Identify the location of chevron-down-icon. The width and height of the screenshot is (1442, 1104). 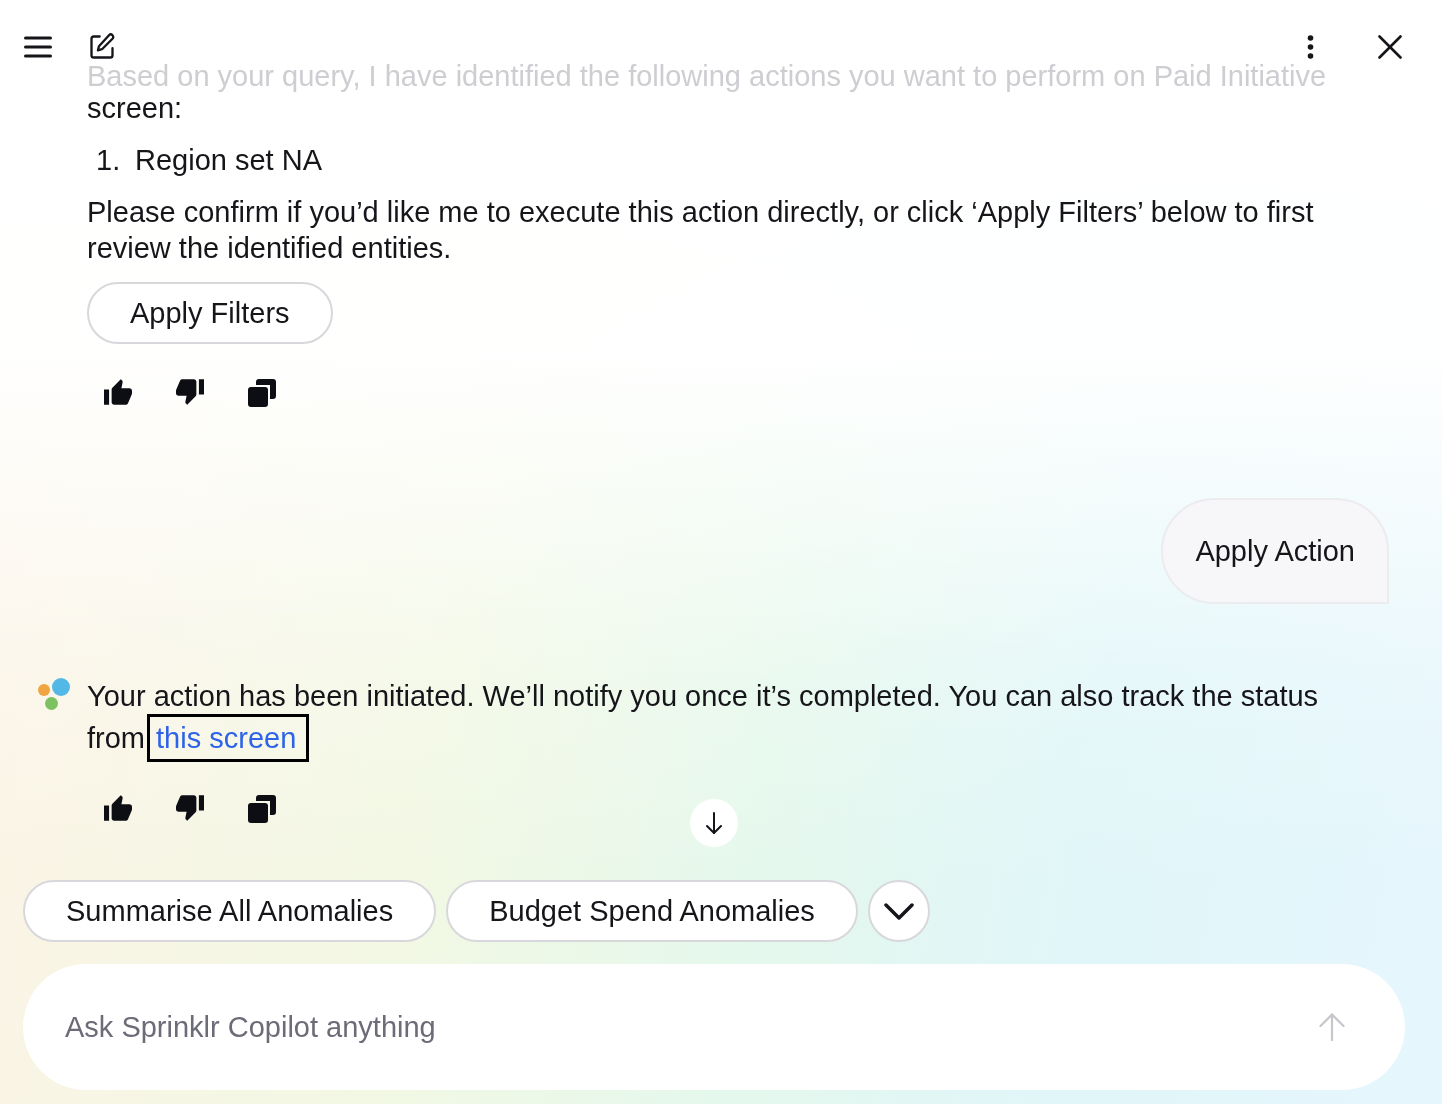
(898, 911).